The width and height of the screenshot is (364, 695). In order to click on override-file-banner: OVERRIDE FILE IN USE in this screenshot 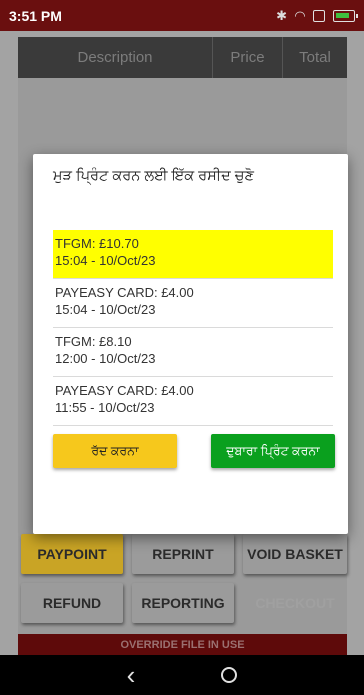, I will do `click(182, 644)`.